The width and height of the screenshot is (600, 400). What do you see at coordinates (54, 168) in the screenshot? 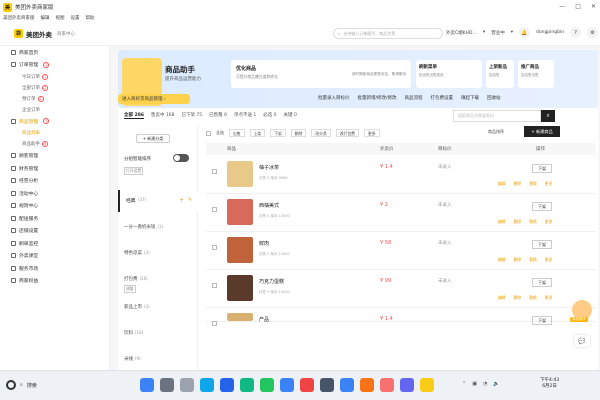
I see `sidebar-item: 财务管理` at bounding box center [54, 168].